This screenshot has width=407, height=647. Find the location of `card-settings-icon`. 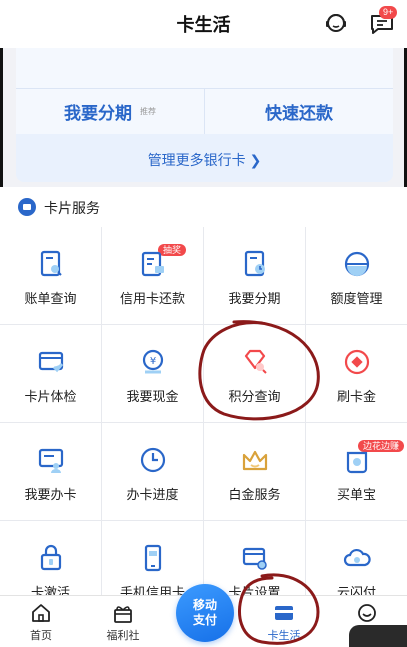

card-settings-icon is located at coordinates (255, 558).